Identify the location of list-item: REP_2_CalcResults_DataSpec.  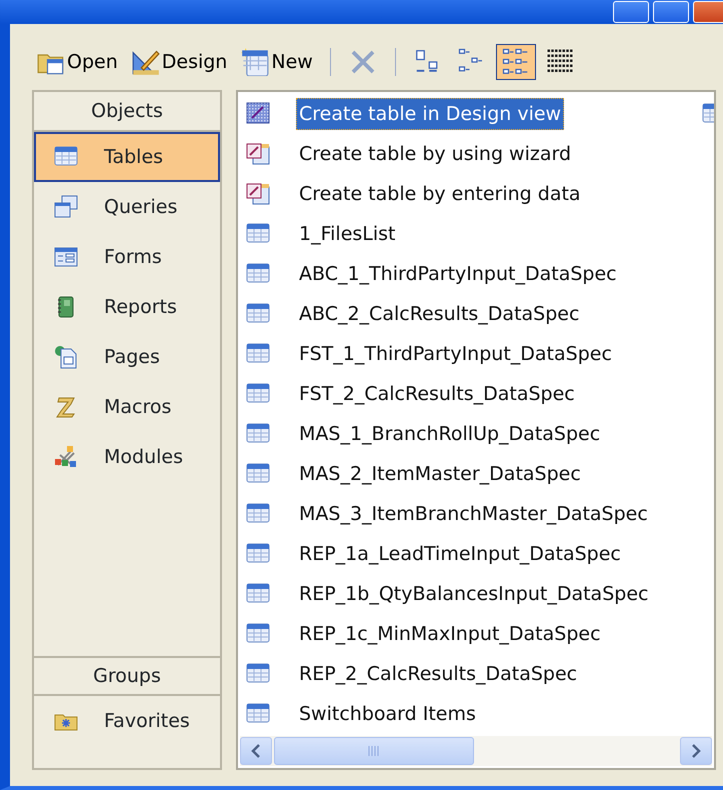
(438, 674).